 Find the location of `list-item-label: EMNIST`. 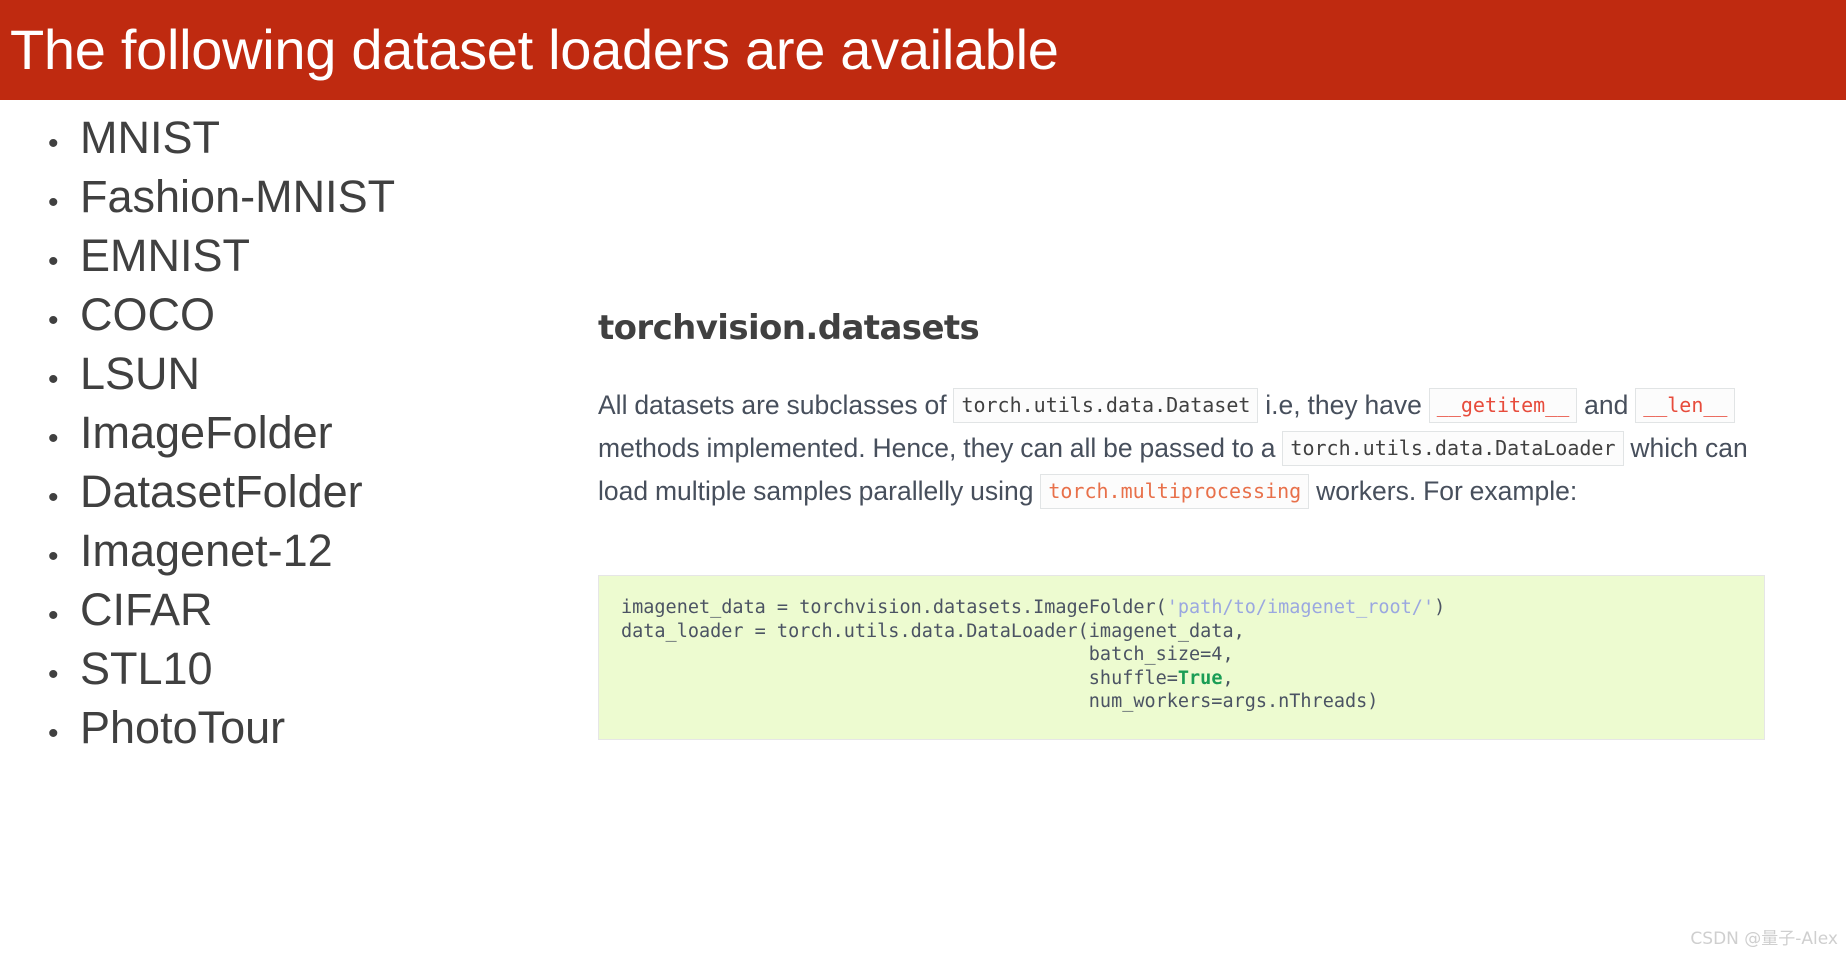

list-item-label: EMNIST is located at coordinates (165, 255).